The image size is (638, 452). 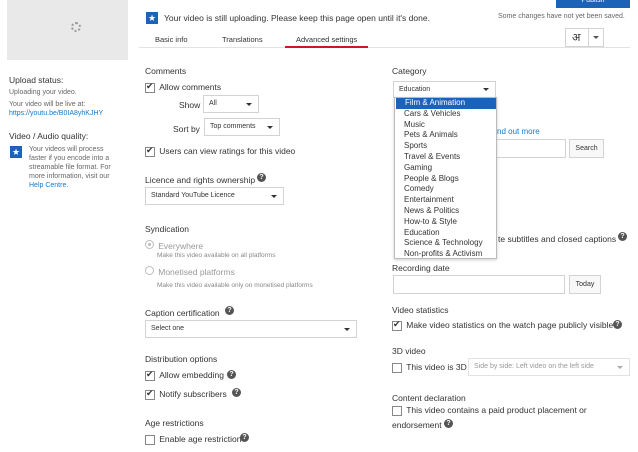 What do you see at coordinates (186, 129) in the screenshot?
I see `sortby-label: Sort by` at bounding box center [186, 129].